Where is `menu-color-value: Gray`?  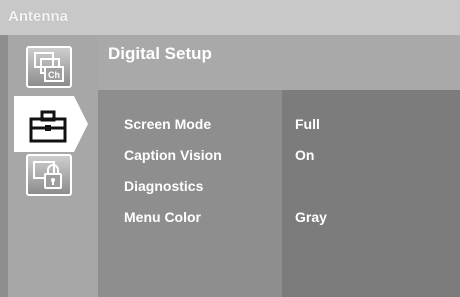
menu-color-value: Gray is located at coordinates (311, 217).